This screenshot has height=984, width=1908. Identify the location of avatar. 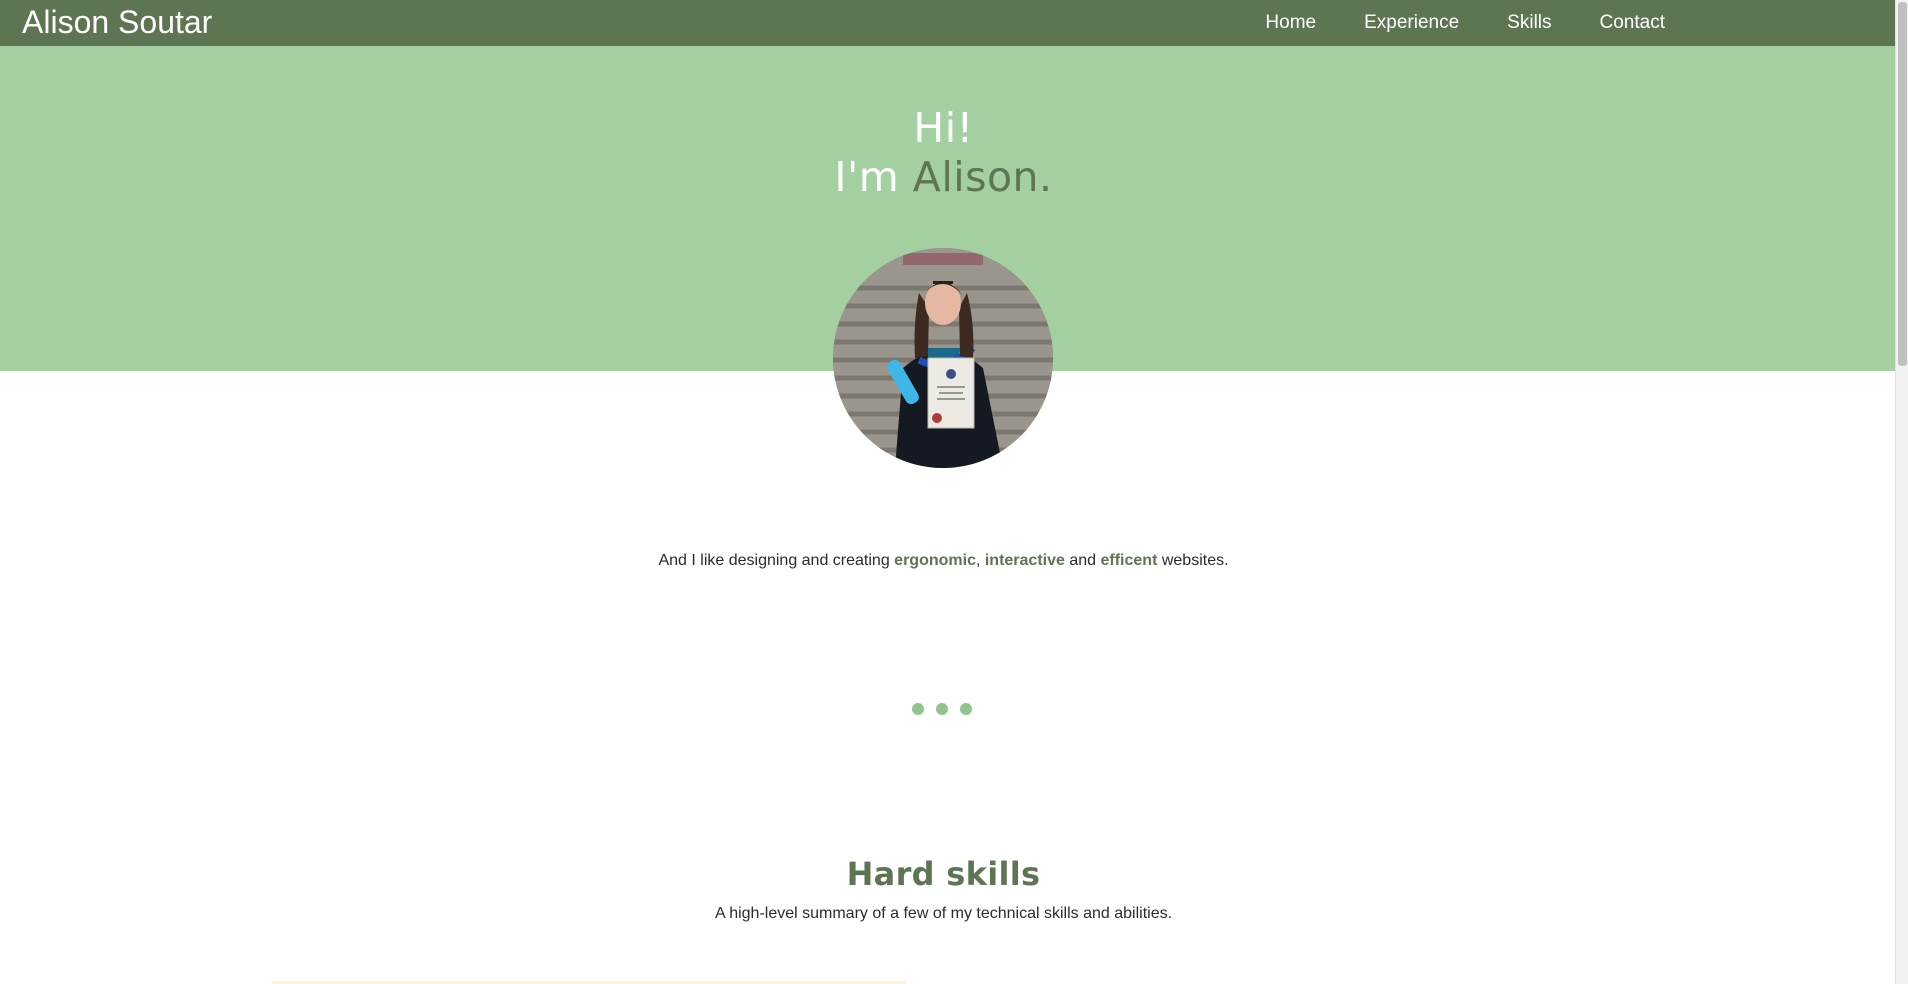
(943, 358).